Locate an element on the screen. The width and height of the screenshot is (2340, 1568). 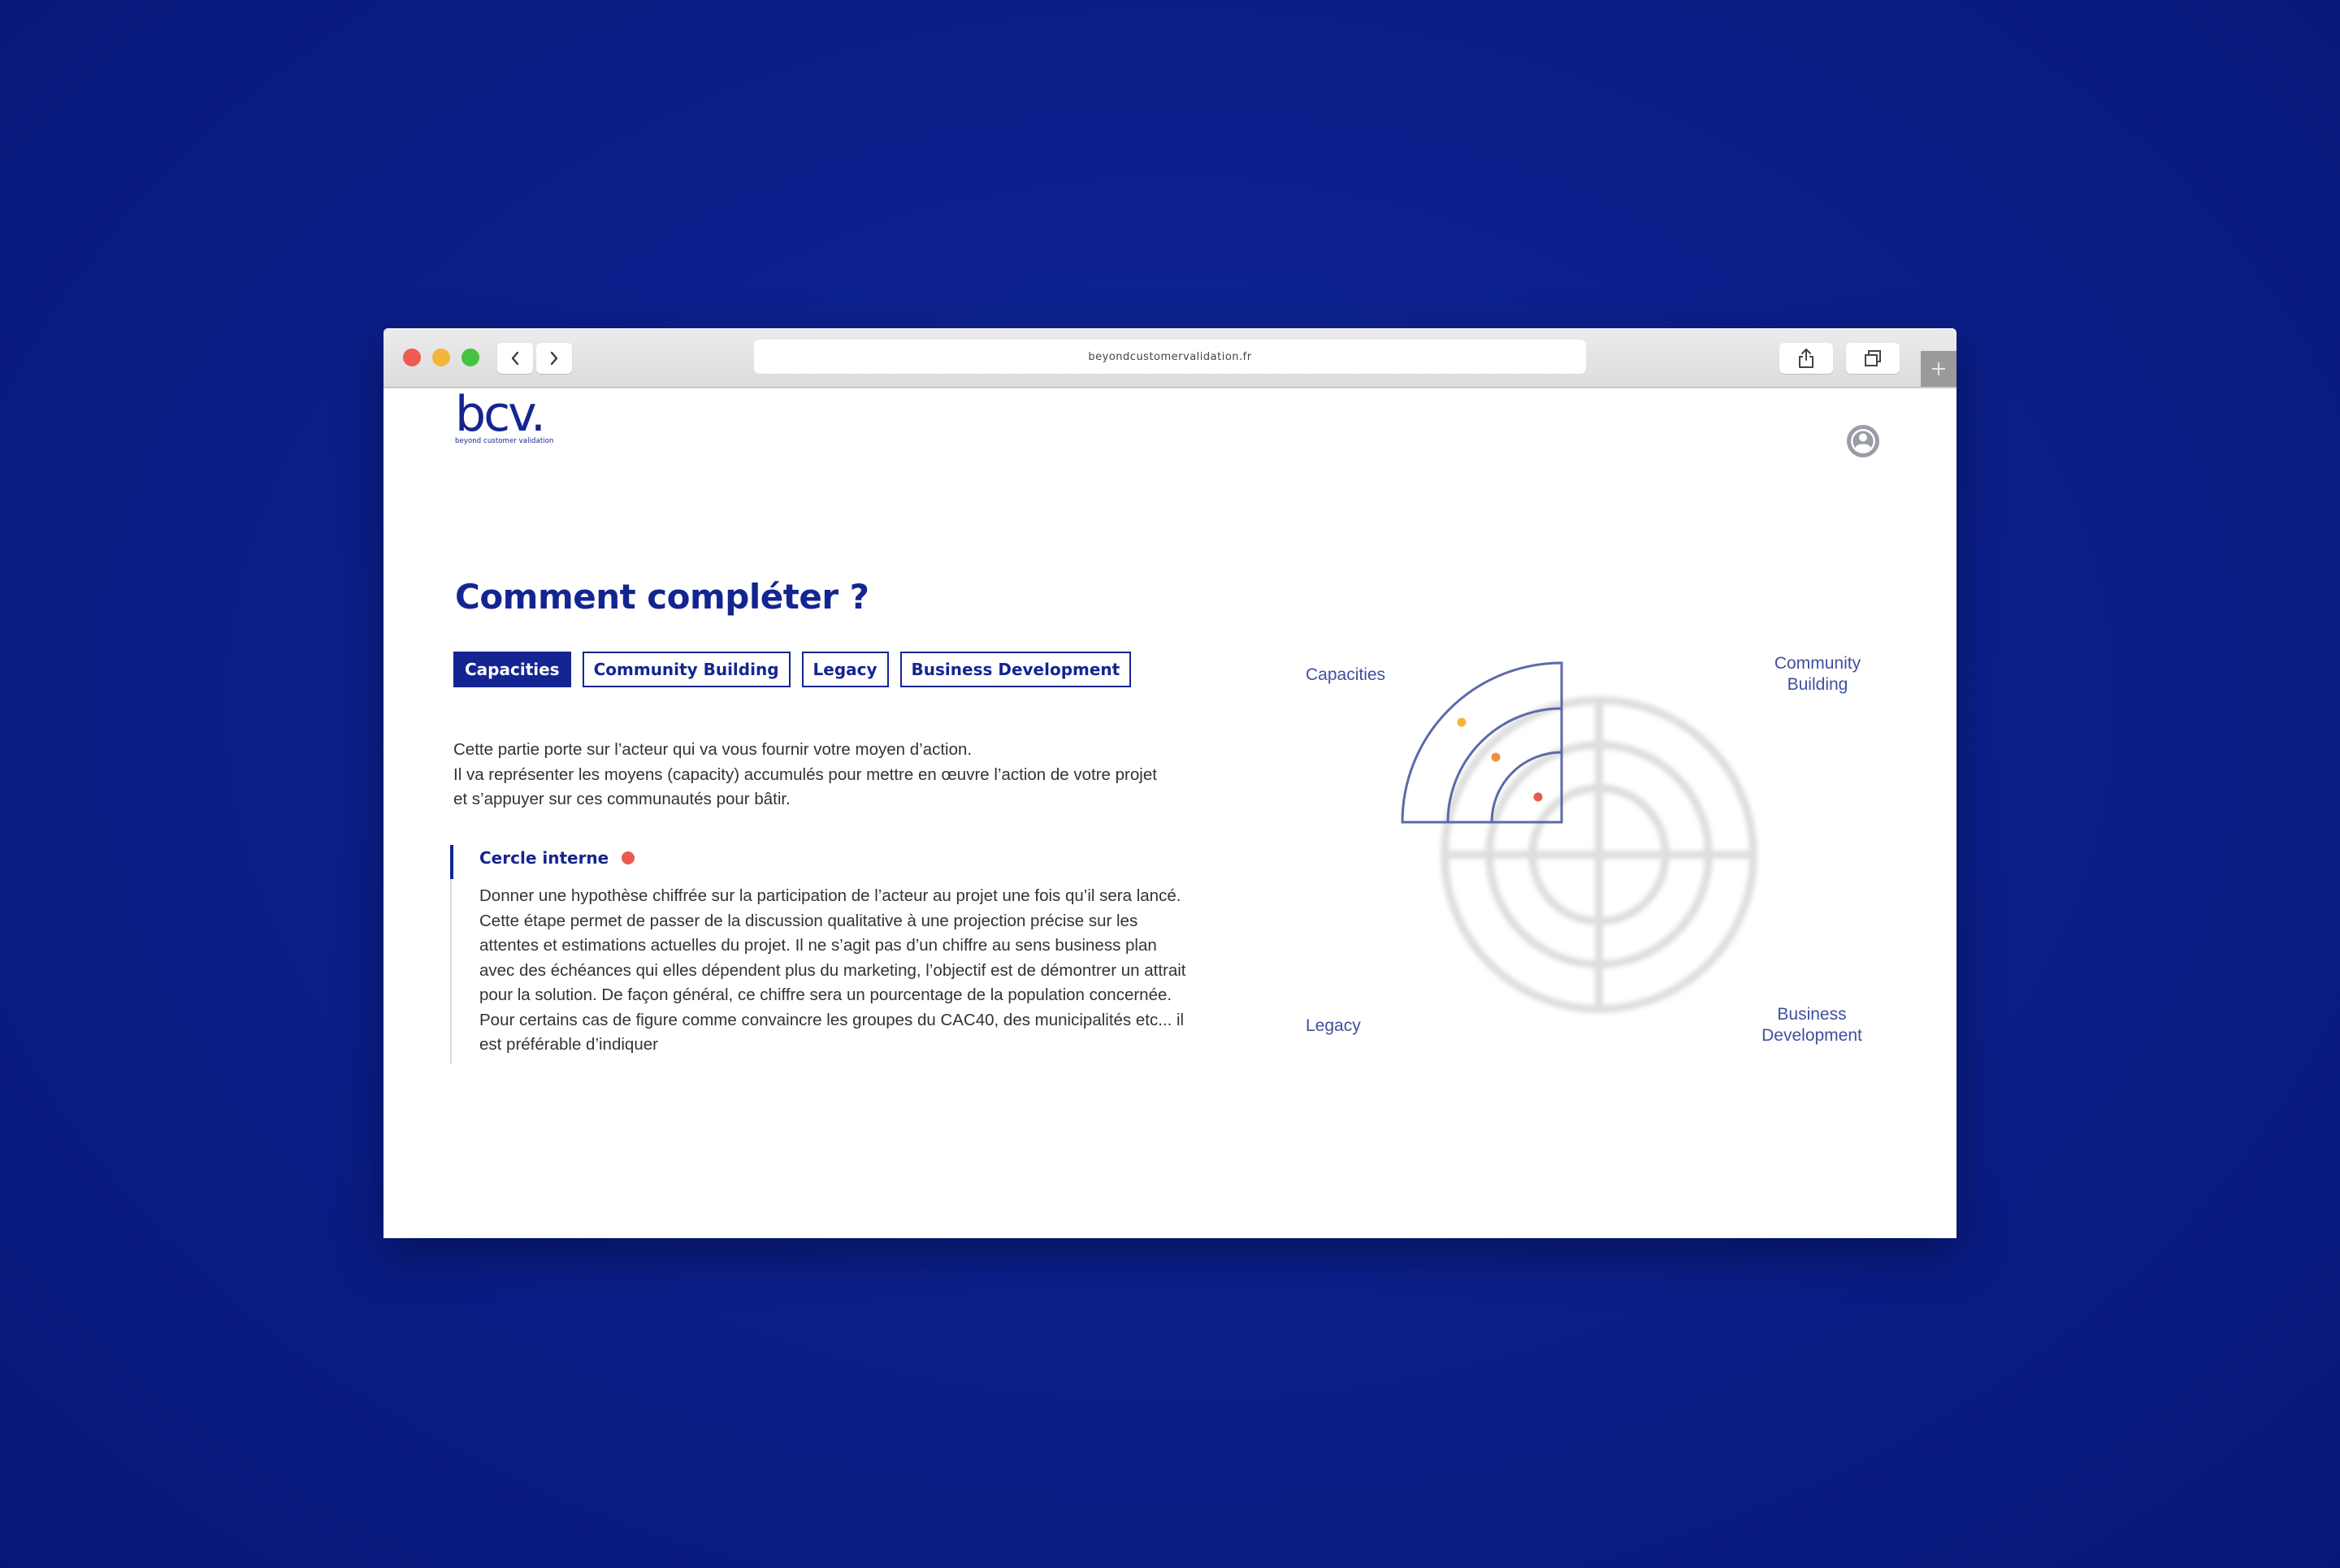
inner-ring-point is located at coordinates (1538, 797).